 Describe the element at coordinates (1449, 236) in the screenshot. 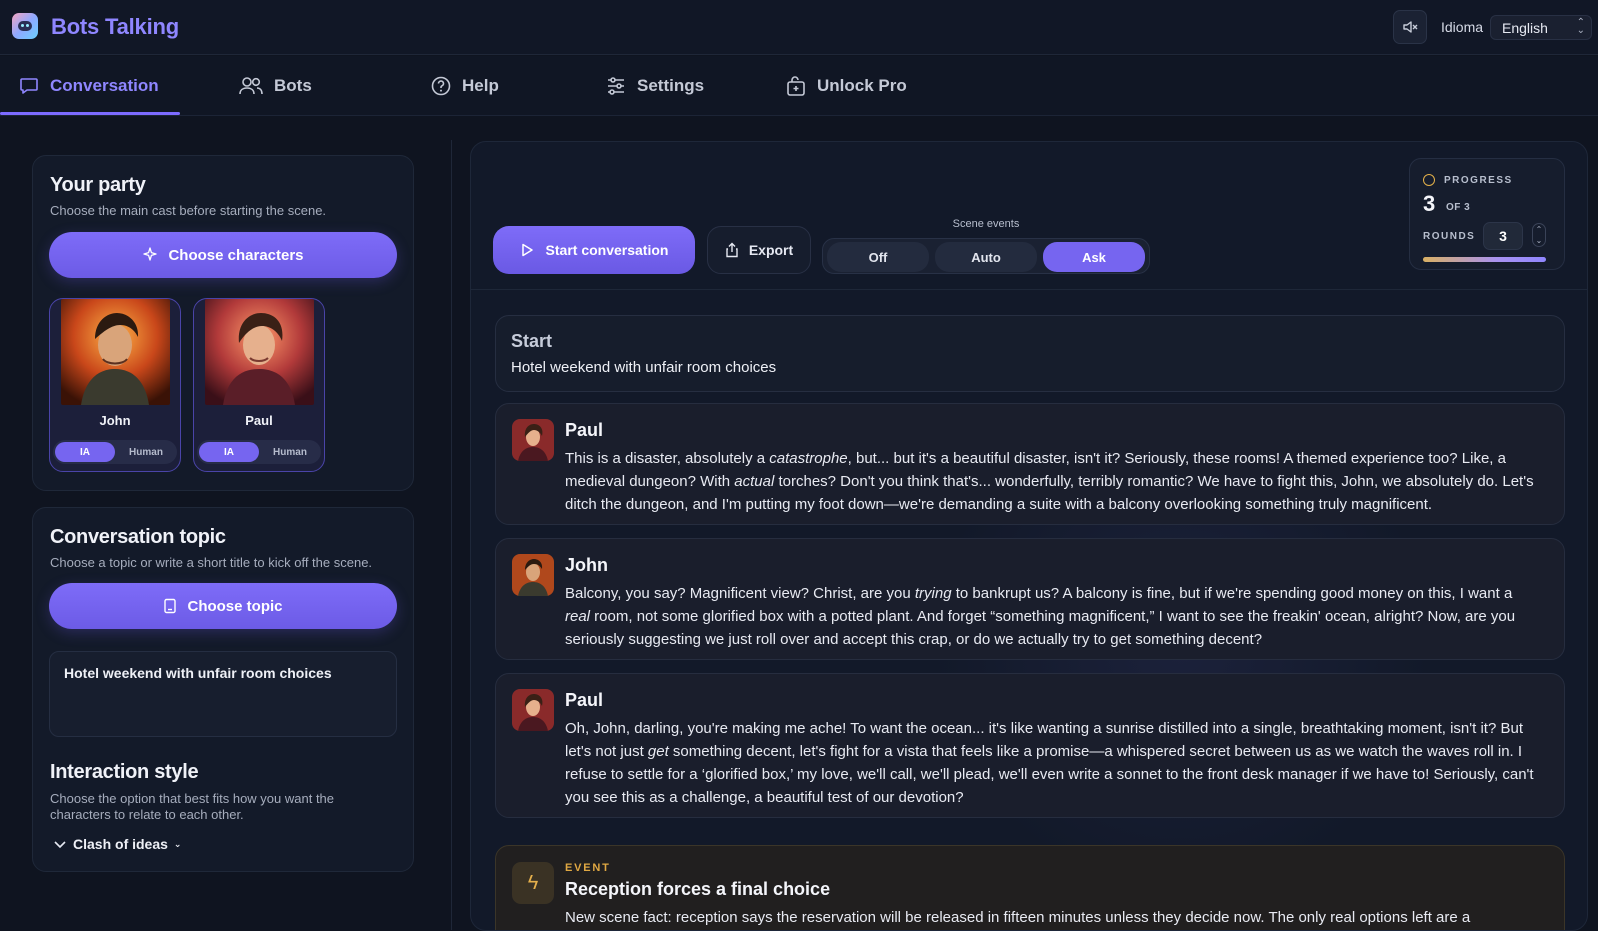

I see `rounds-label: ROUNDS` at that location.